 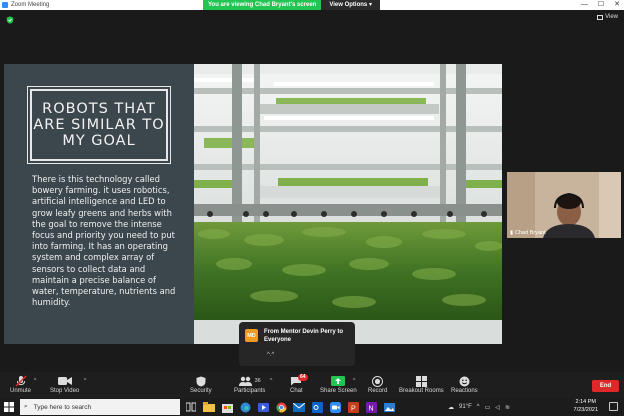 What do you see at coordinates (201, 391) in the screenshot?
I see `security-label: Security` at bounding box center [201, 391].